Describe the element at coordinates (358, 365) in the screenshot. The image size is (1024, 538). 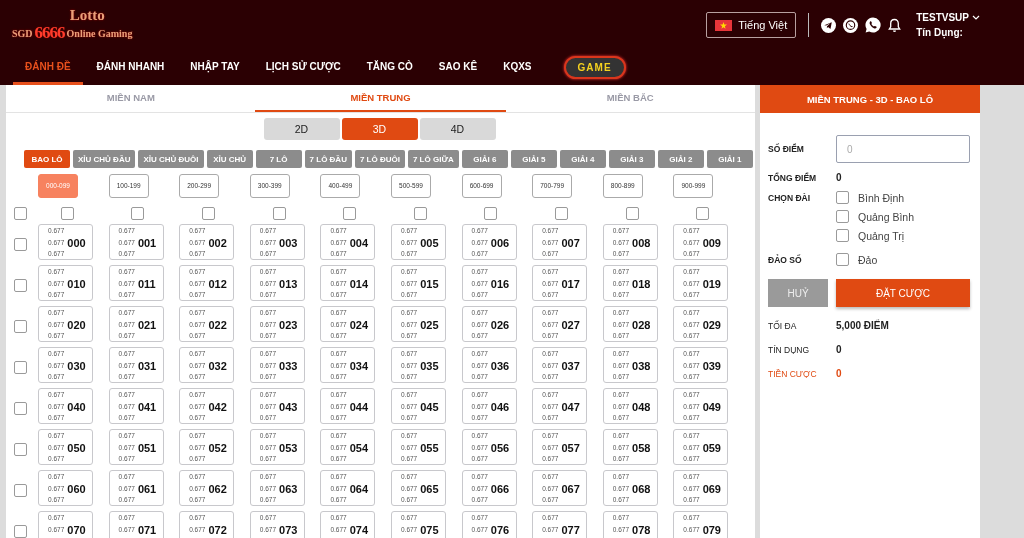
I see `number-label: 034` at that location.